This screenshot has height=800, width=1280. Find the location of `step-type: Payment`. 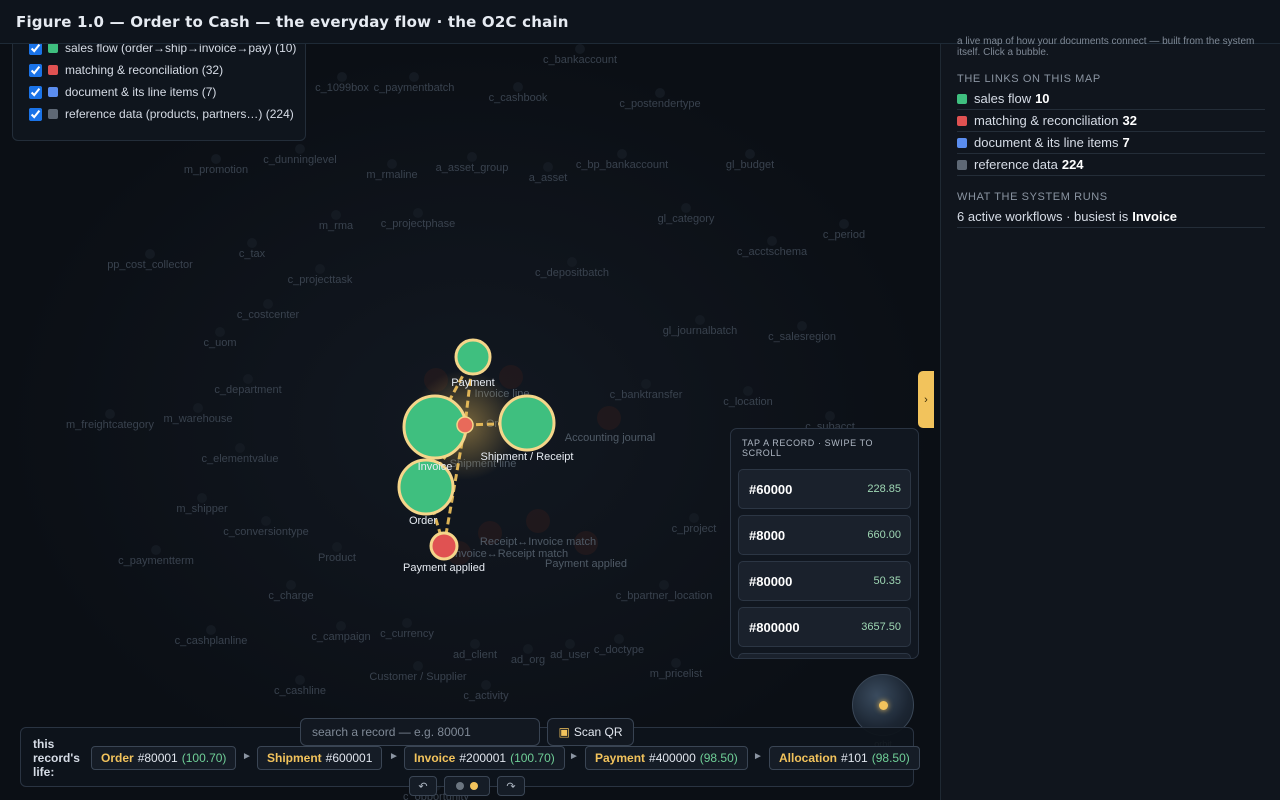

step-type: Payment is located at coordinates (620, 758).